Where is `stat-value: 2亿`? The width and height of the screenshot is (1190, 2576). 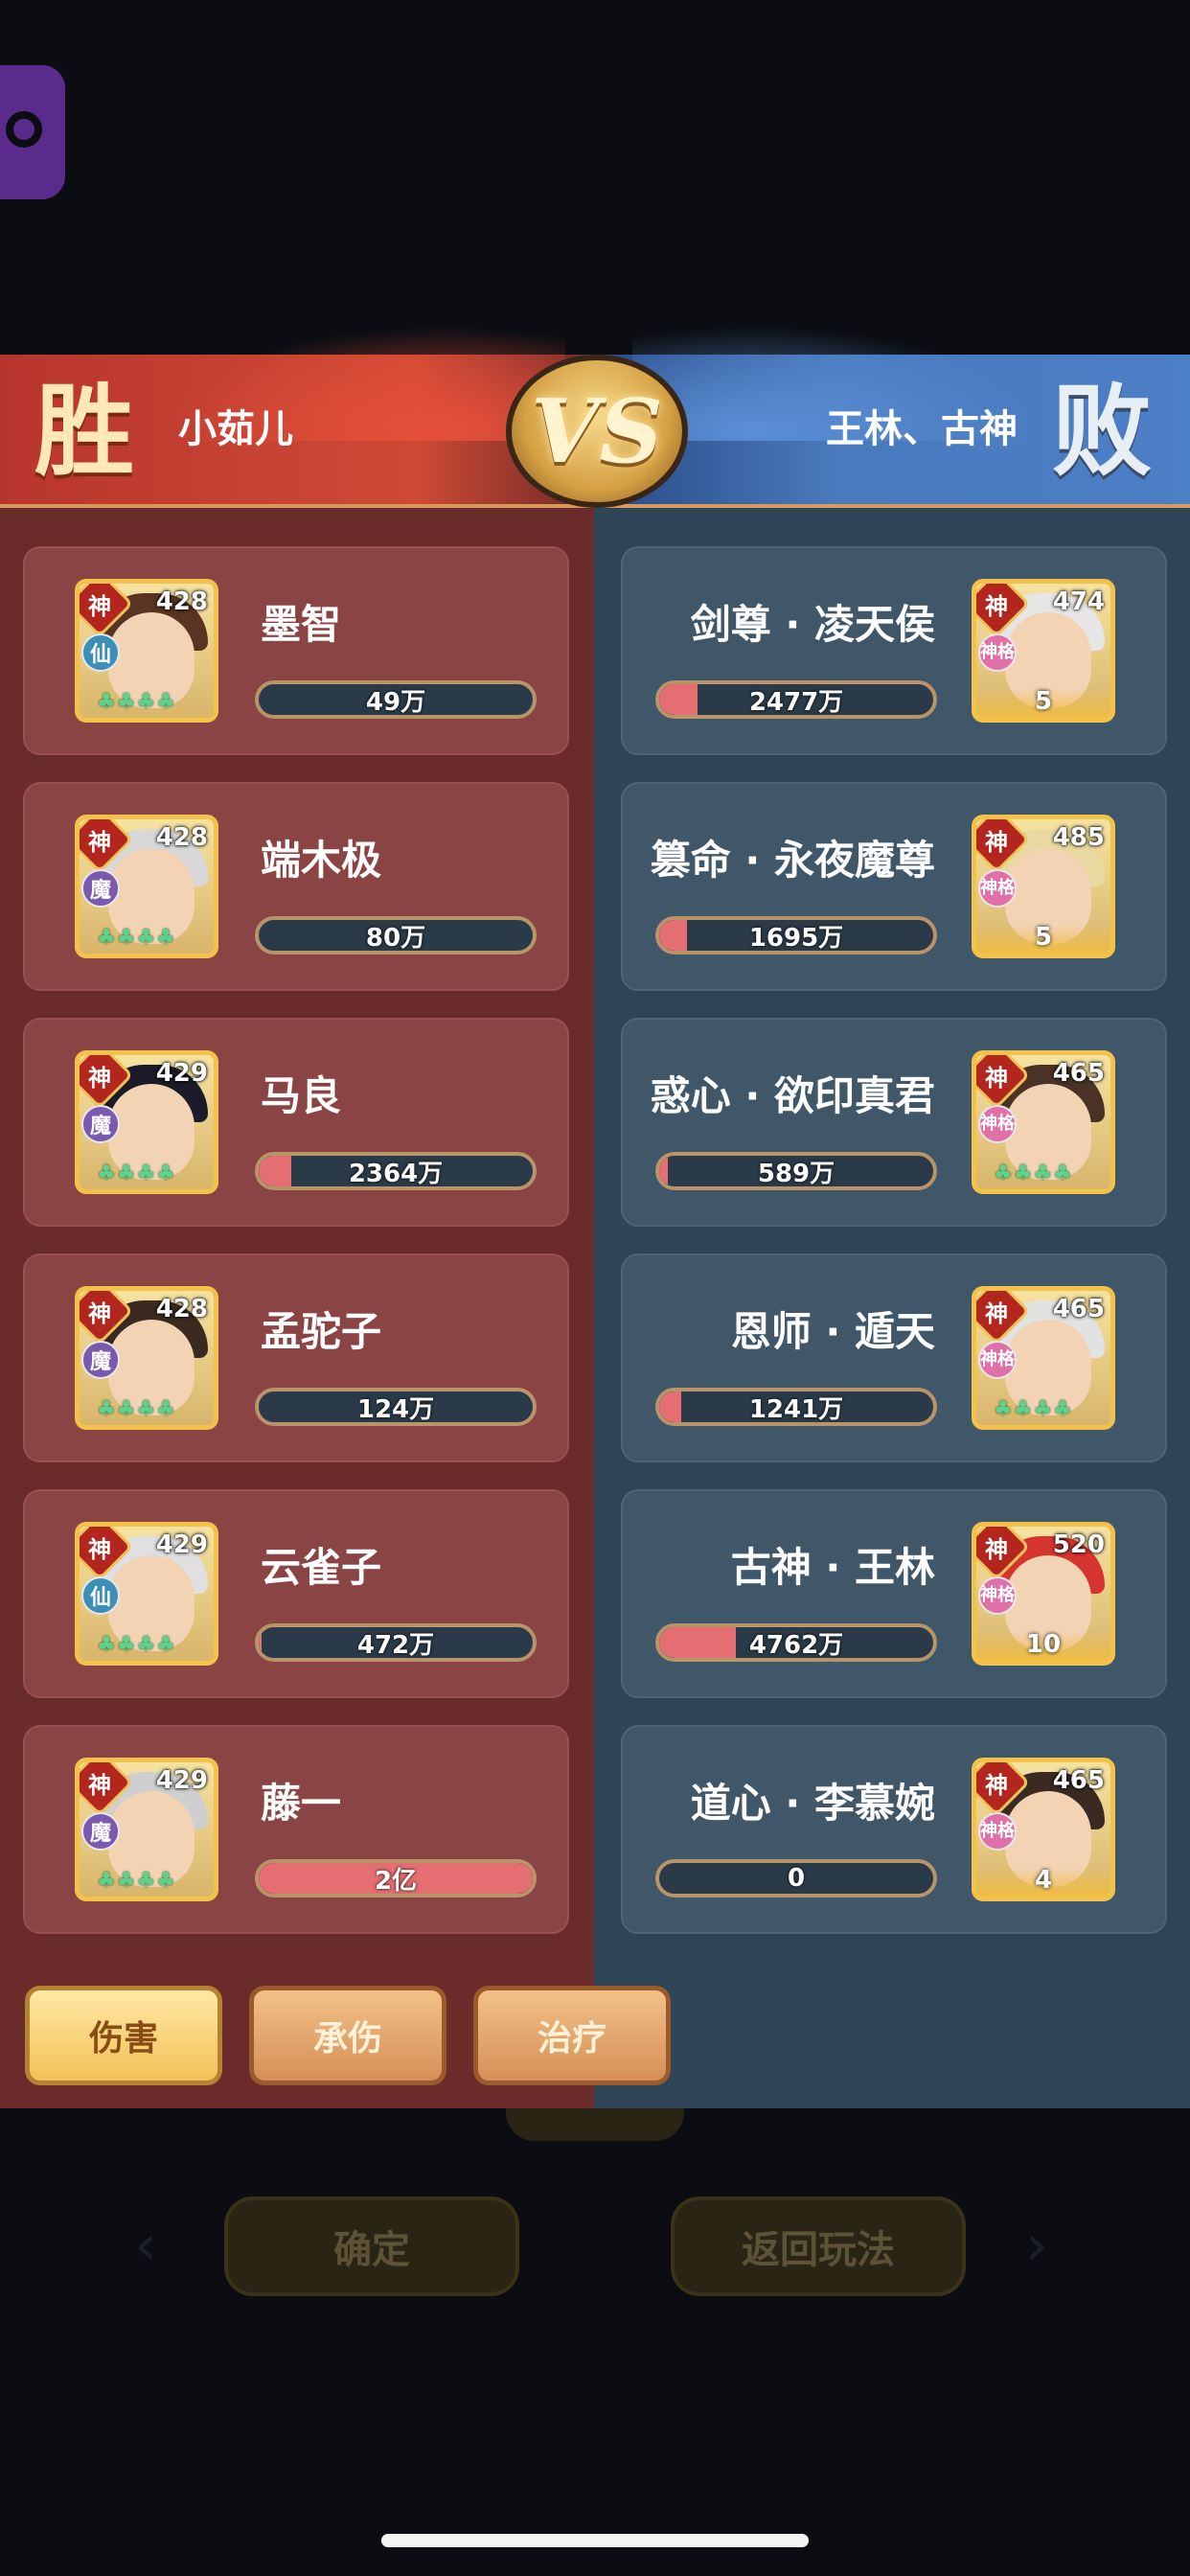 stat-value: 2亿 is located at coordinates (396, 1881).